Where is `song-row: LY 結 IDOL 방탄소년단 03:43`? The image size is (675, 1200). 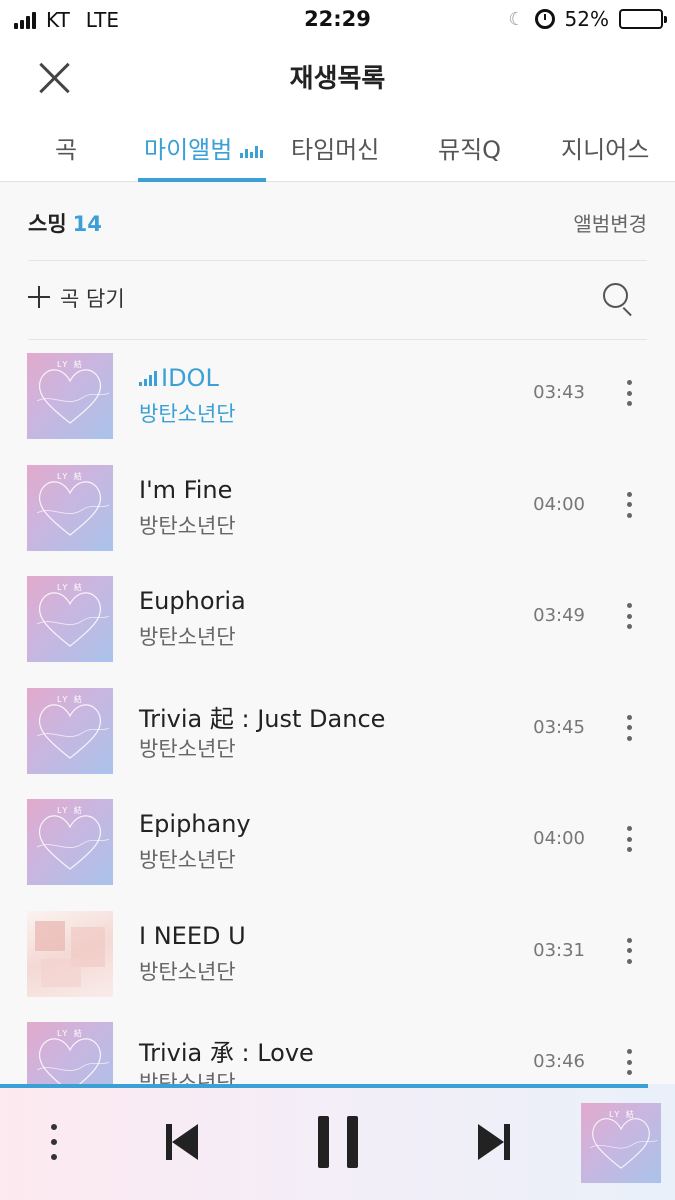
song-row: LY 結 IDOL 방탄소년단 03:43 is located at coordinates (337, 396).